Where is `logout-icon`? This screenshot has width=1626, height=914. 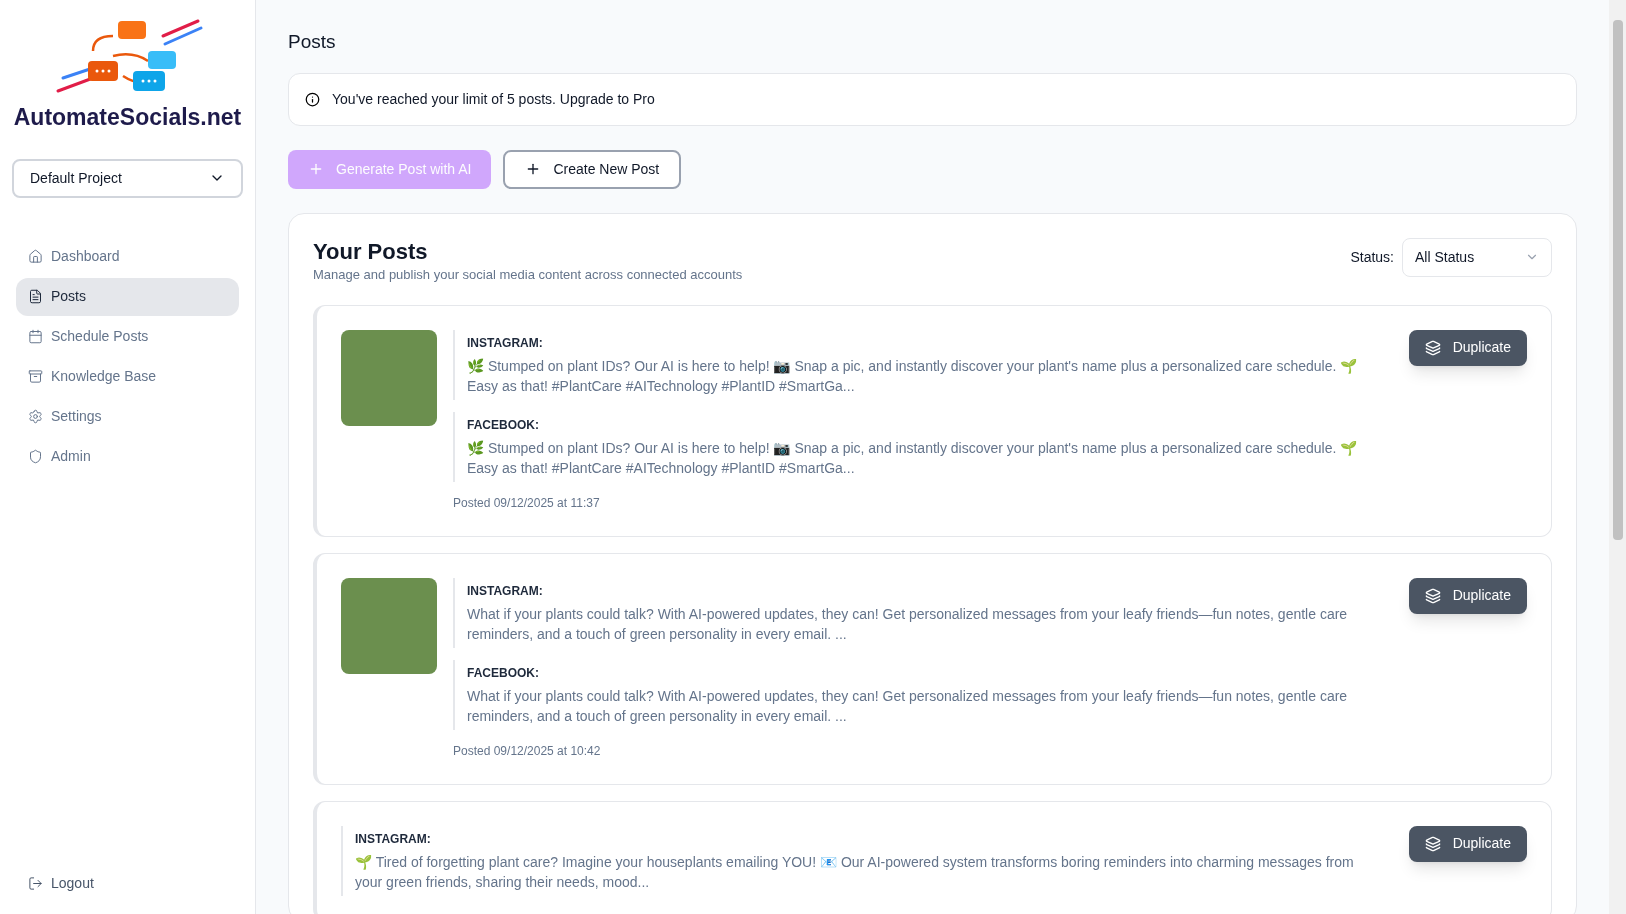 logout-icon is located at coordinates (35, 883).